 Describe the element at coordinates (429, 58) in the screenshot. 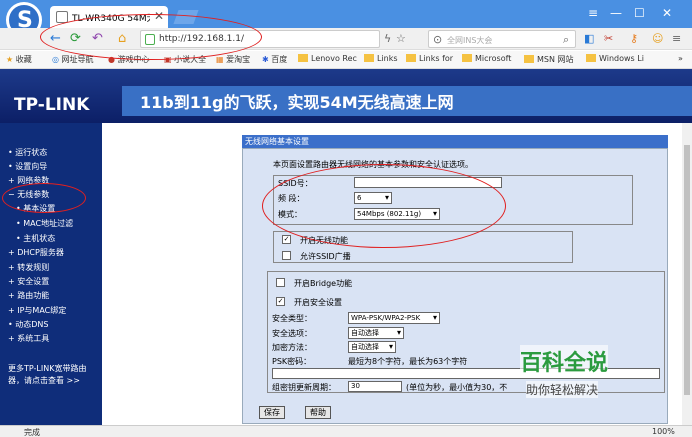

I see `bookmark-links-for: Links for` at that location.